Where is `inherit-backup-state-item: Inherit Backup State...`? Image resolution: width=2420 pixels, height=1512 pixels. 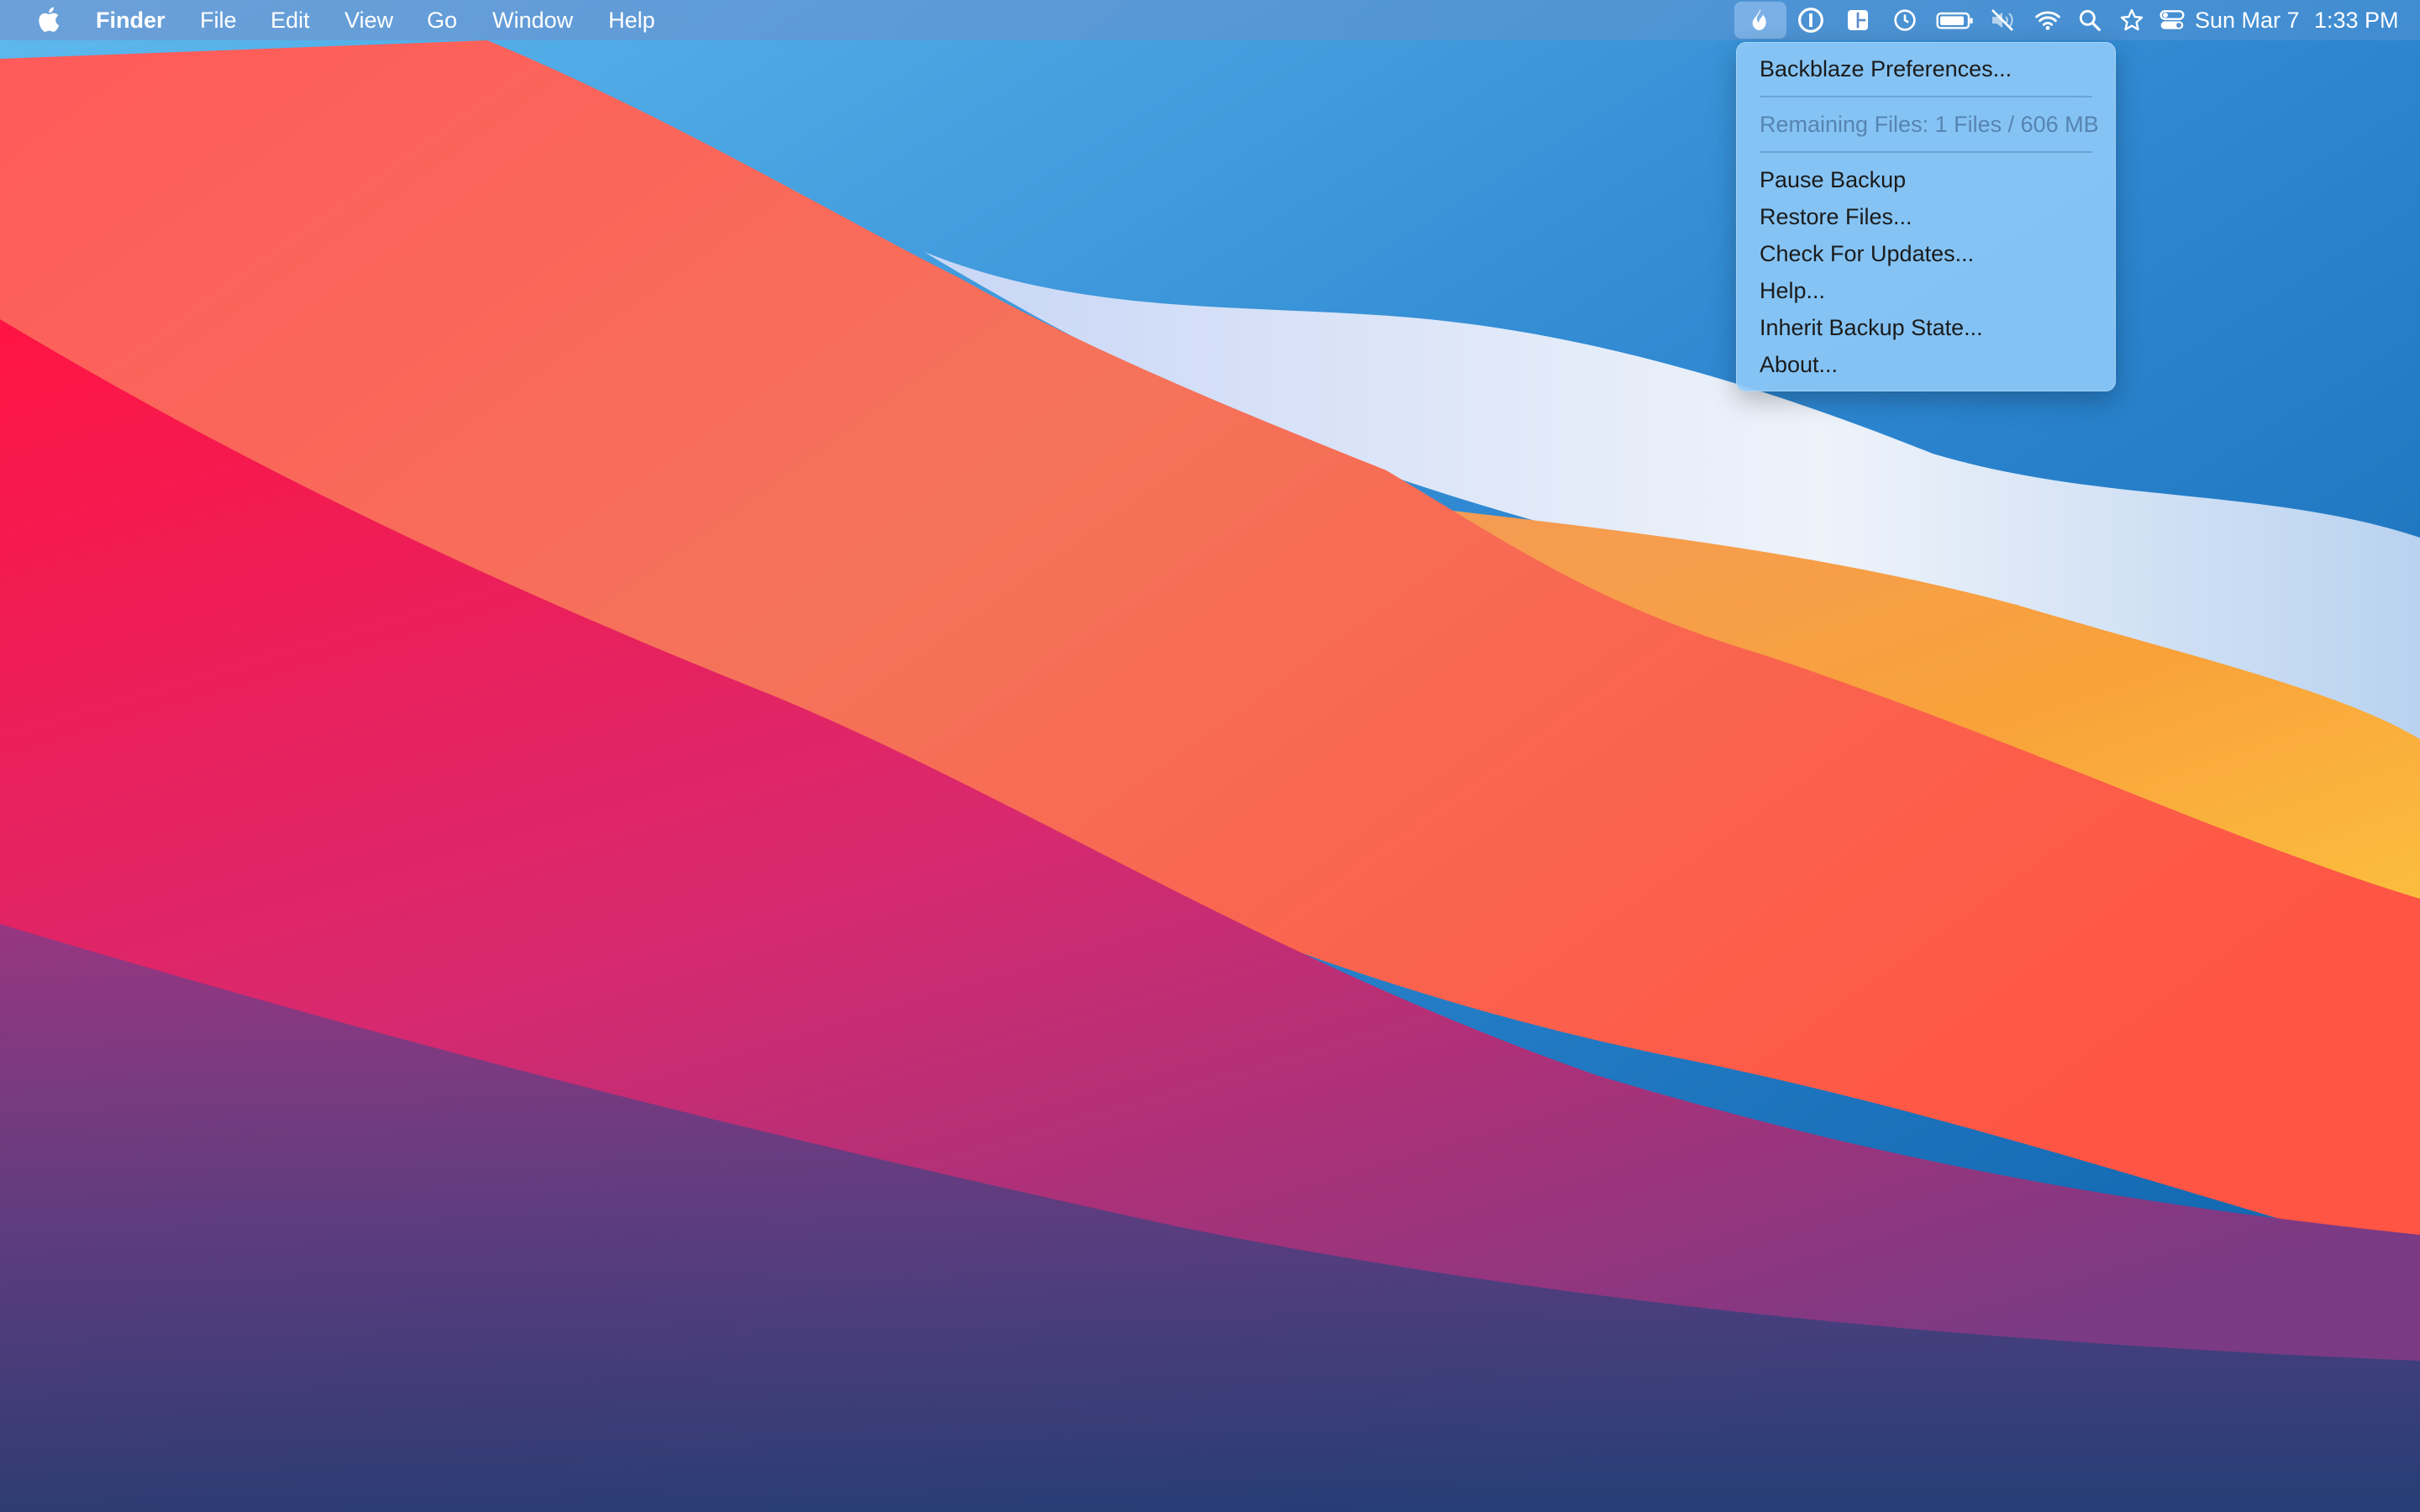 inherit-backup-state-item: Inherit Backup State... is located at coordinates (1871, 327).